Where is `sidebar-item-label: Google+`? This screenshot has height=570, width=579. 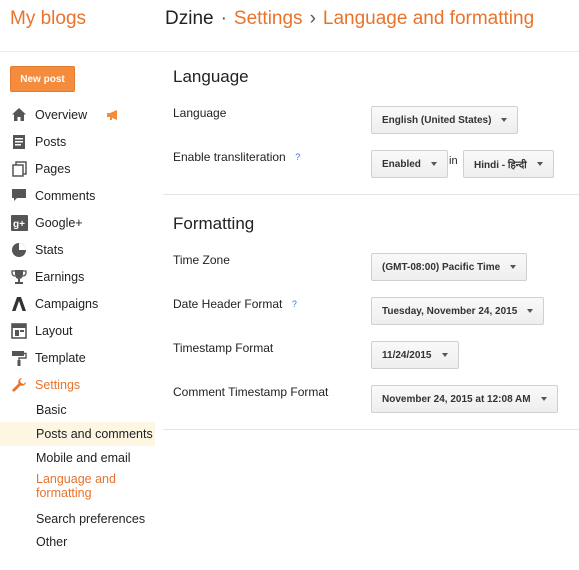 sidebar-item-label: Google+ is located at coordinates (59, 222).